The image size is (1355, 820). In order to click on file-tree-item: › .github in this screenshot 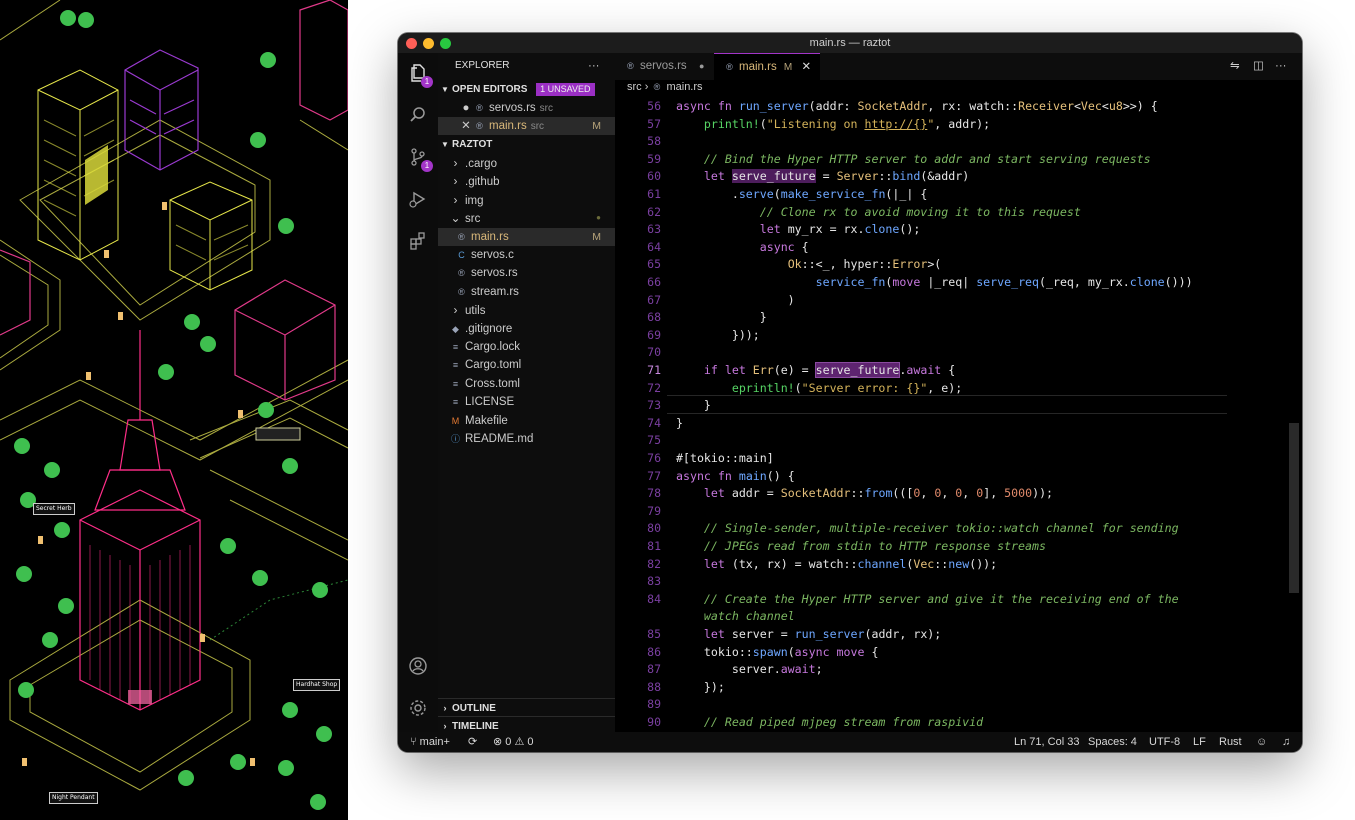, I will do `click(526, 181)`.